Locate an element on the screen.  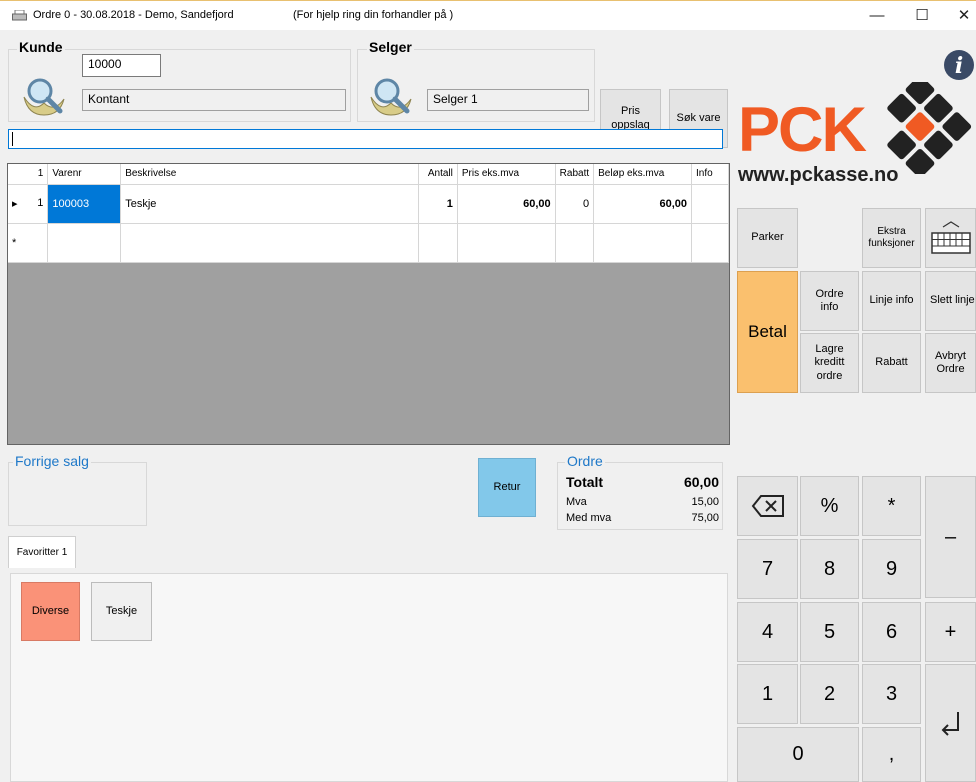
new-row-marker: * is located at coordinates (28, 243).